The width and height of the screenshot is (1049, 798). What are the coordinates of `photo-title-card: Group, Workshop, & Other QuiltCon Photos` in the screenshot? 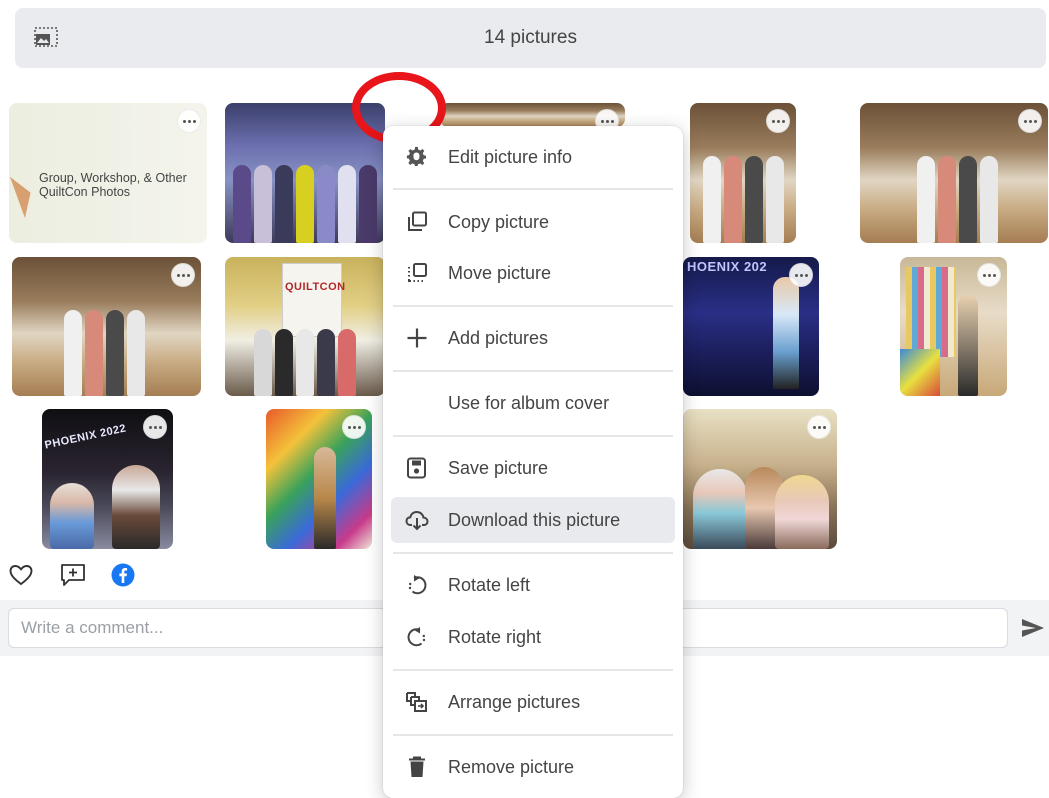 It's located at (108, 173).